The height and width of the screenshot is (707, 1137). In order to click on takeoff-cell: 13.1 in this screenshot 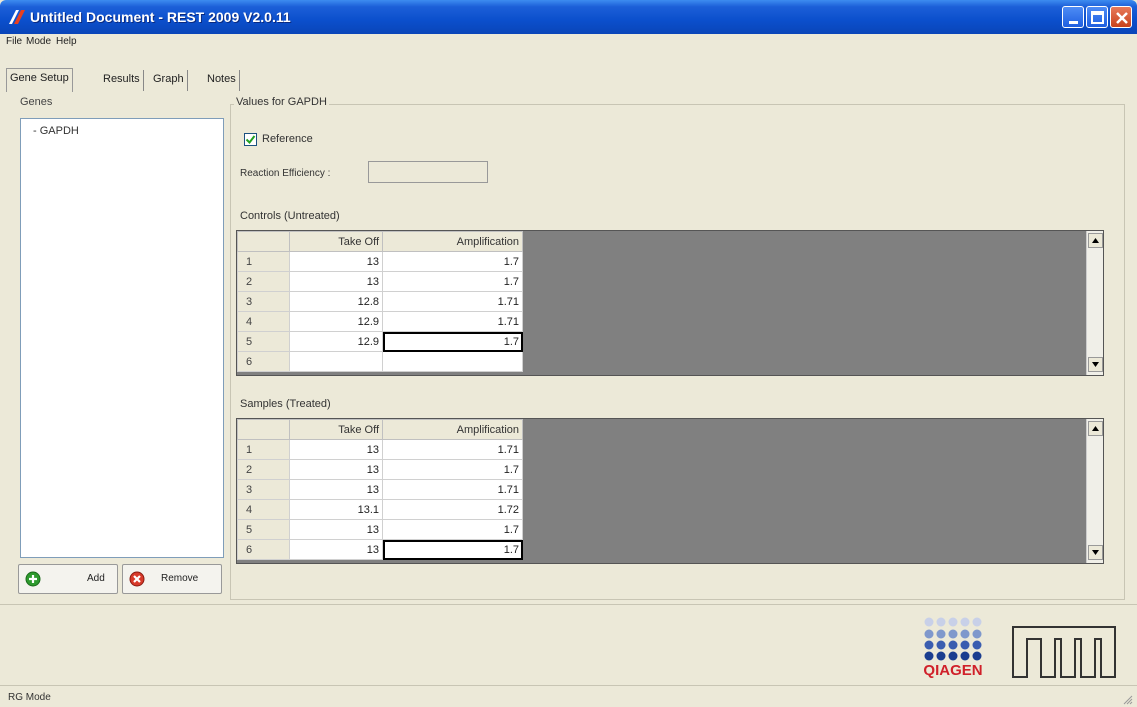, I will do `click(336, 509)`.